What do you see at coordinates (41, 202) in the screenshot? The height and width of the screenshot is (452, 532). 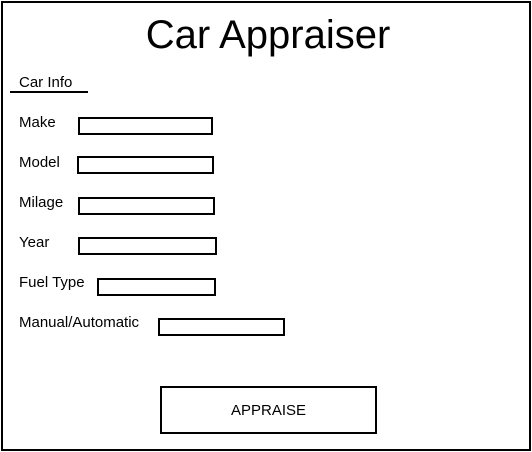 I see `milage-label: Milage` at bounding box center [41, 202].